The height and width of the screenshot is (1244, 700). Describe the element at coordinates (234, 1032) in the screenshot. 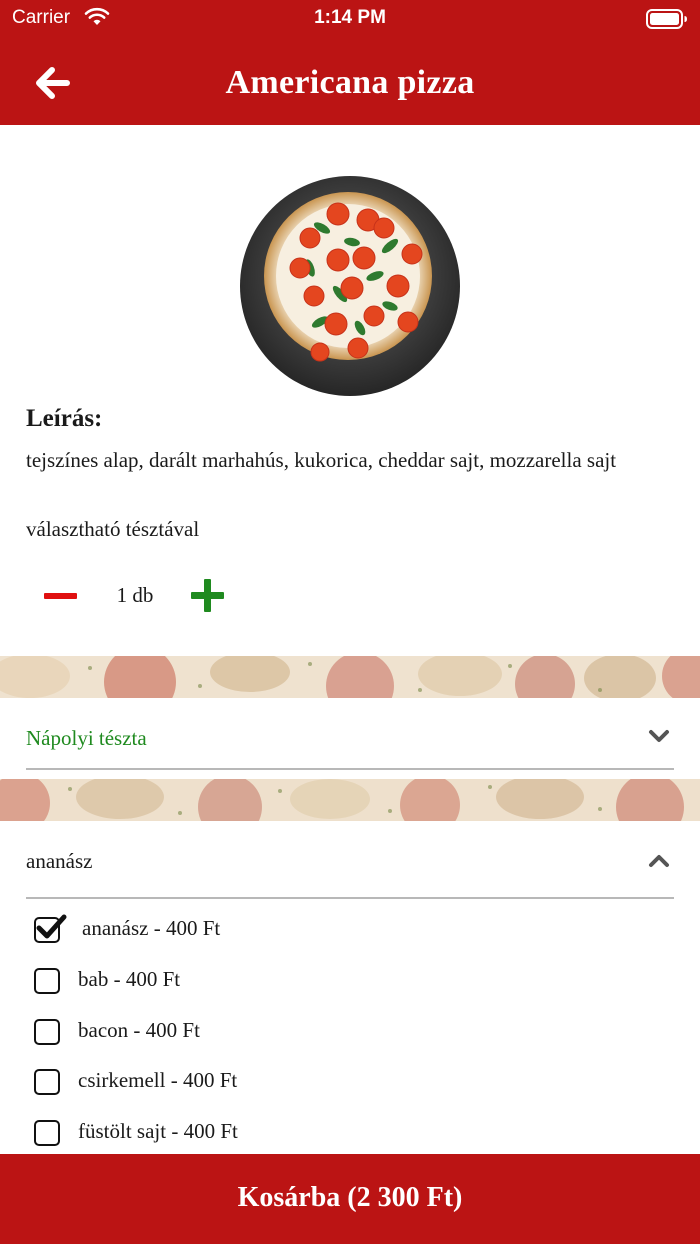

I see `topping-option-bacon: bacon - 400 Ft` at that location.